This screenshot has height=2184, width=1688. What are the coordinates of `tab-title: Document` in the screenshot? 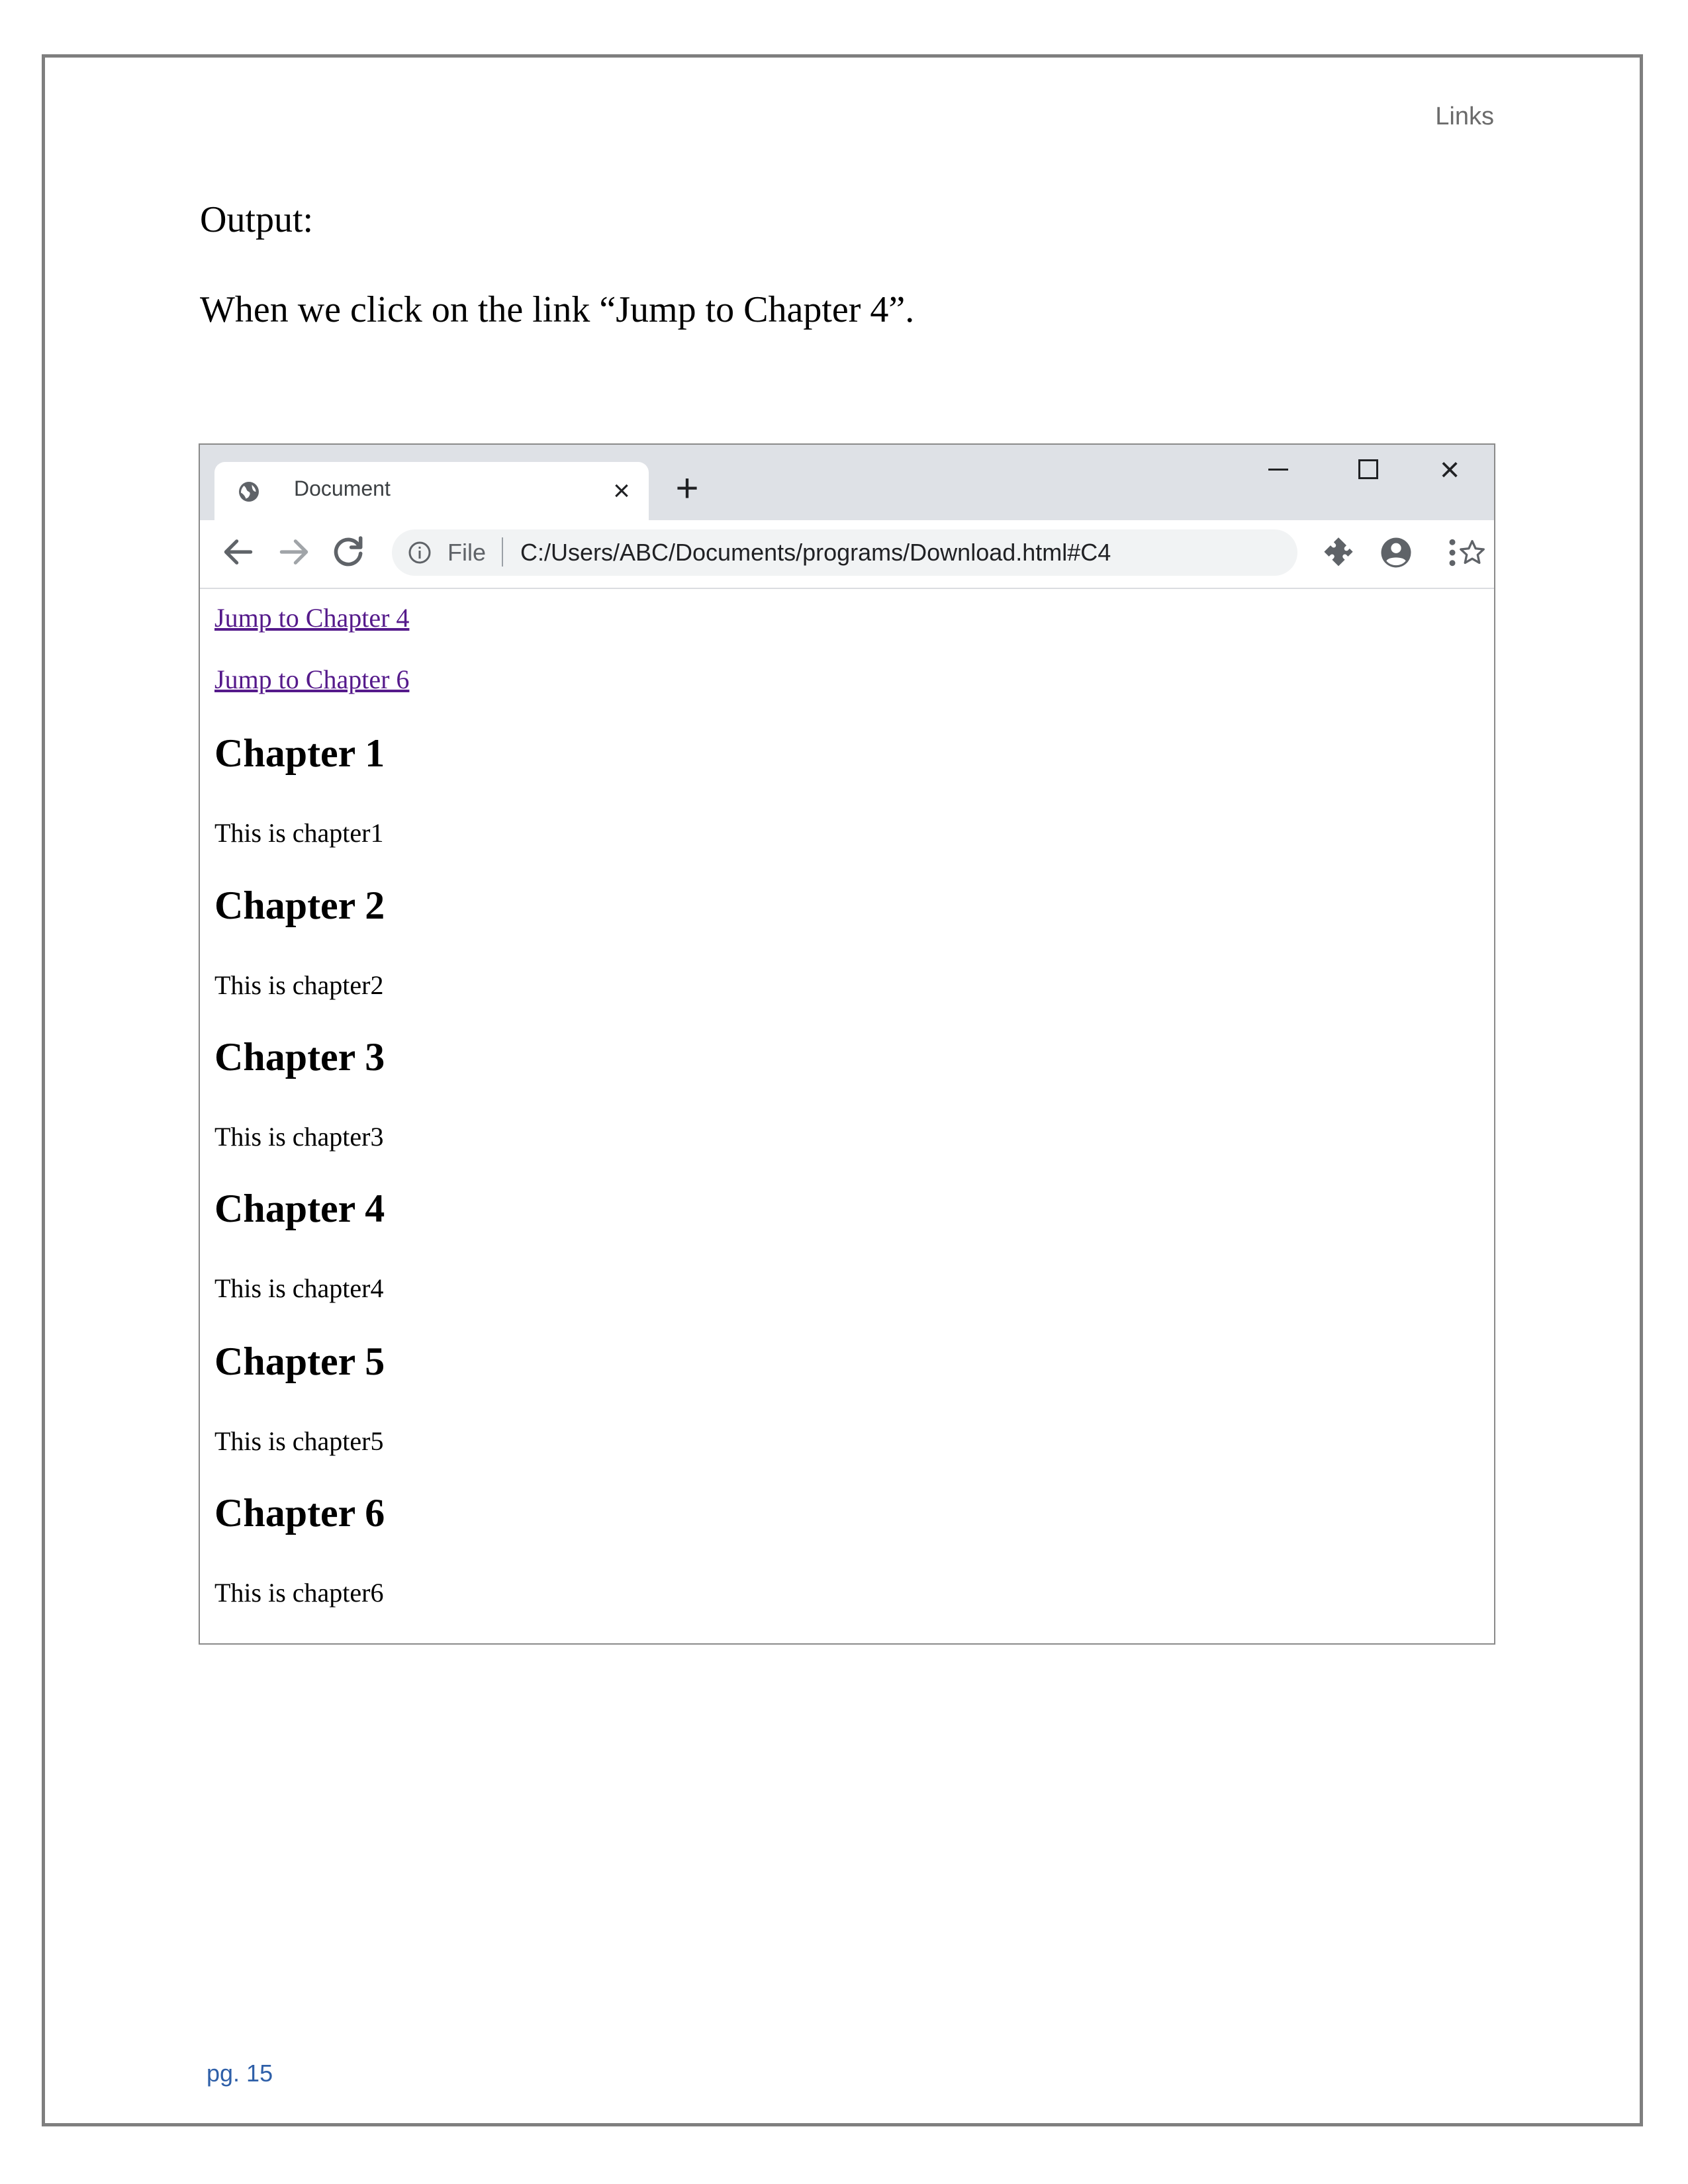 It's located at (342, 488).